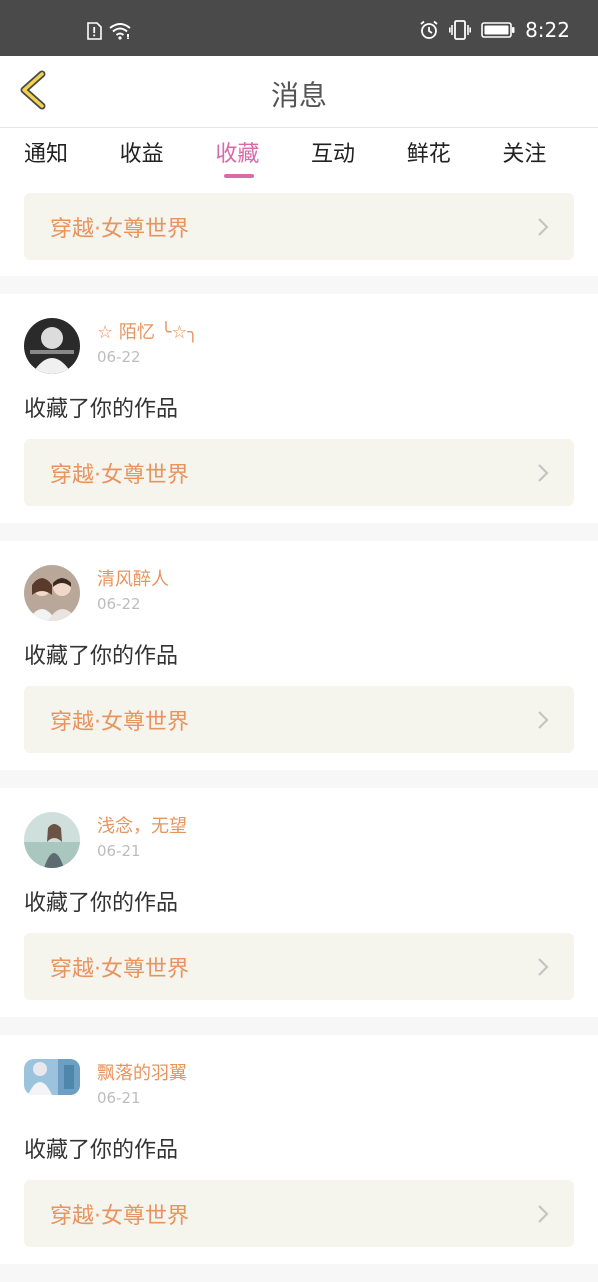 The width and height of the screenshot is (598, 1282). Describe the element at coordinates (455, 155) in the screenshot. I see `tab-flowers: 鲜花` at that location.